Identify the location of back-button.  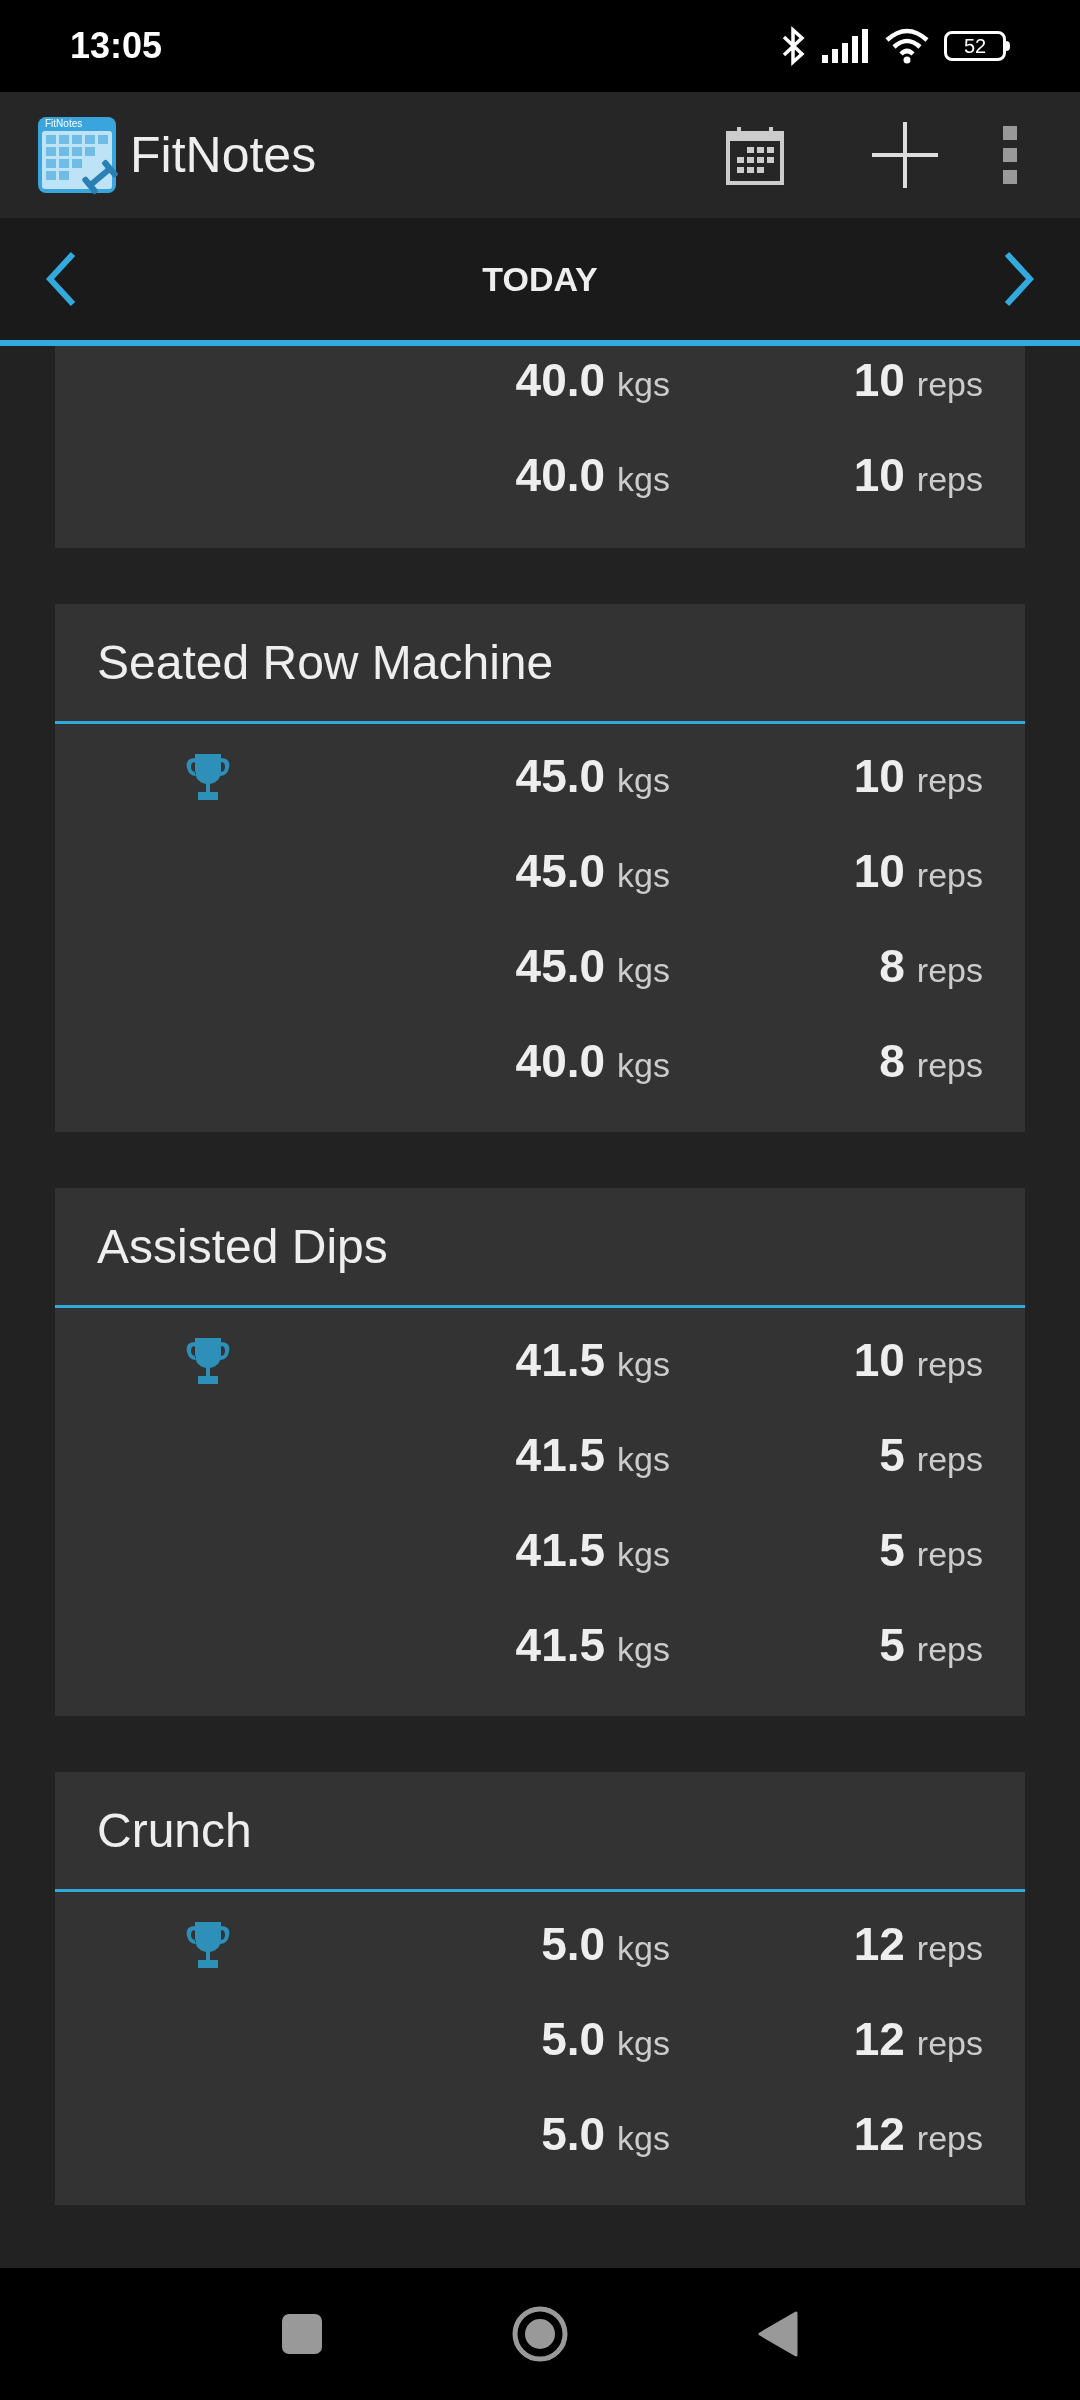
(778, 2334).